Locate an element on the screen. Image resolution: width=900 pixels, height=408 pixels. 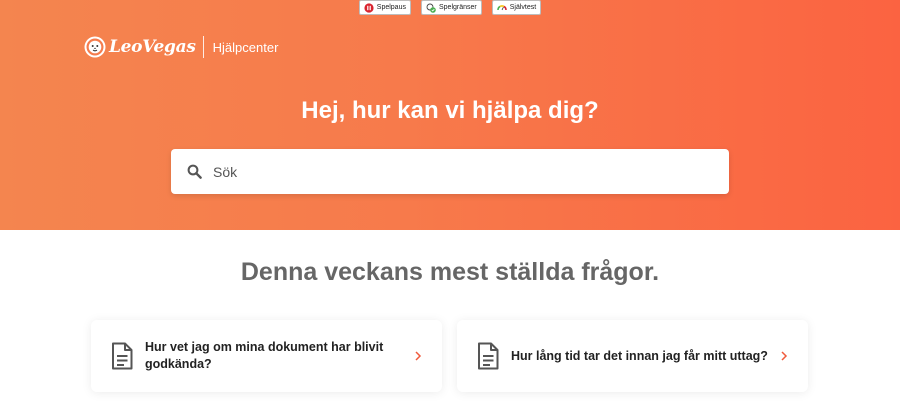
spelpaus-button: Spelpaus is located at coordinates (384, 7).